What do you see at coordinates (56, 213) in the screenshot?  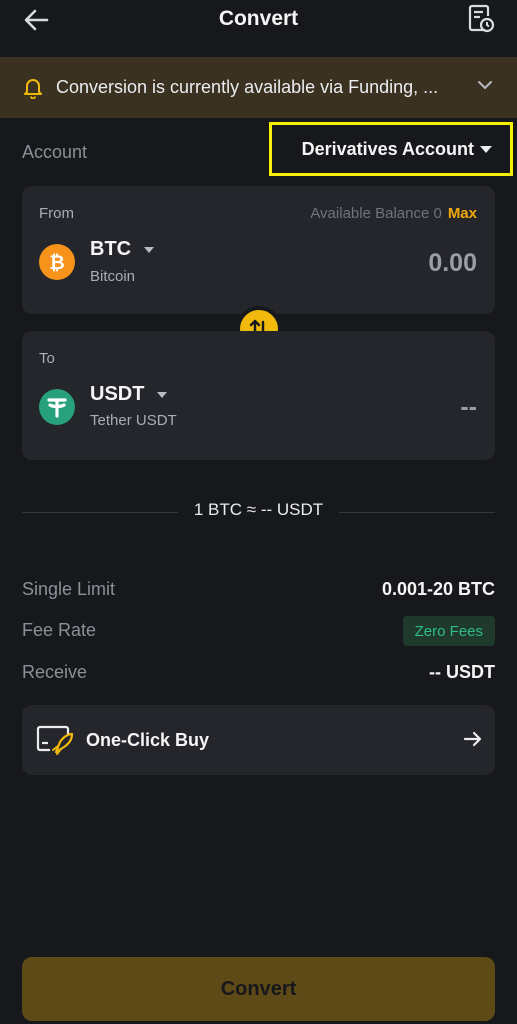 I see `from-label: From` at bounding box center [56, 213].